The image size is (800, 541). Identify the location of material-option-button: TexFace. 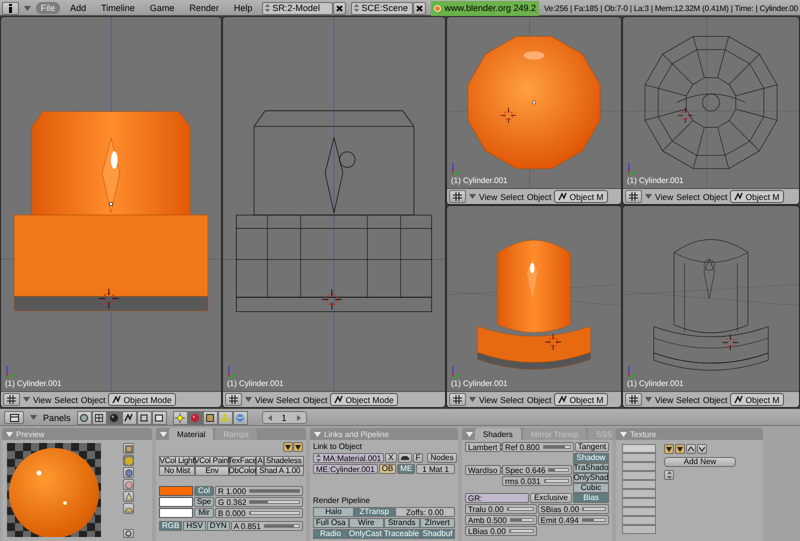
(242, 461).